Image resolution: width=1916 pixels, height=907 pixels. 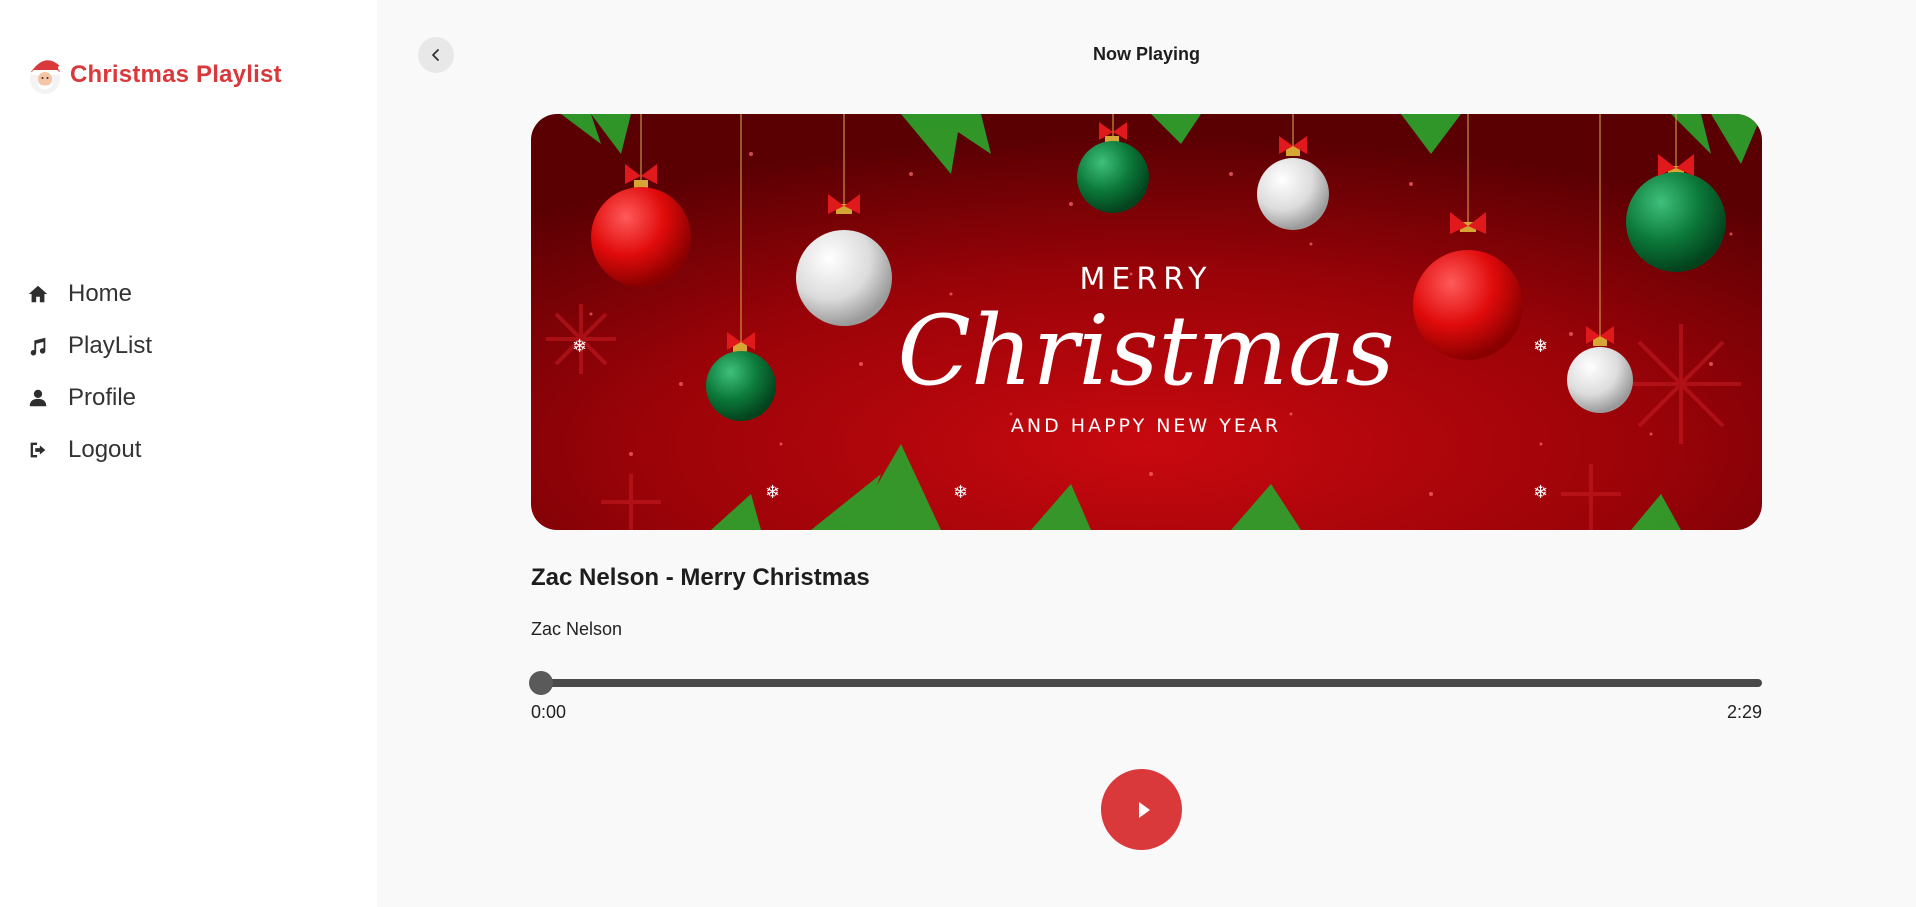 What do you see at coordinates (1745, 712) in the screenshot?
I see `total-time: 2:29` at bounding box center [1745, 712].